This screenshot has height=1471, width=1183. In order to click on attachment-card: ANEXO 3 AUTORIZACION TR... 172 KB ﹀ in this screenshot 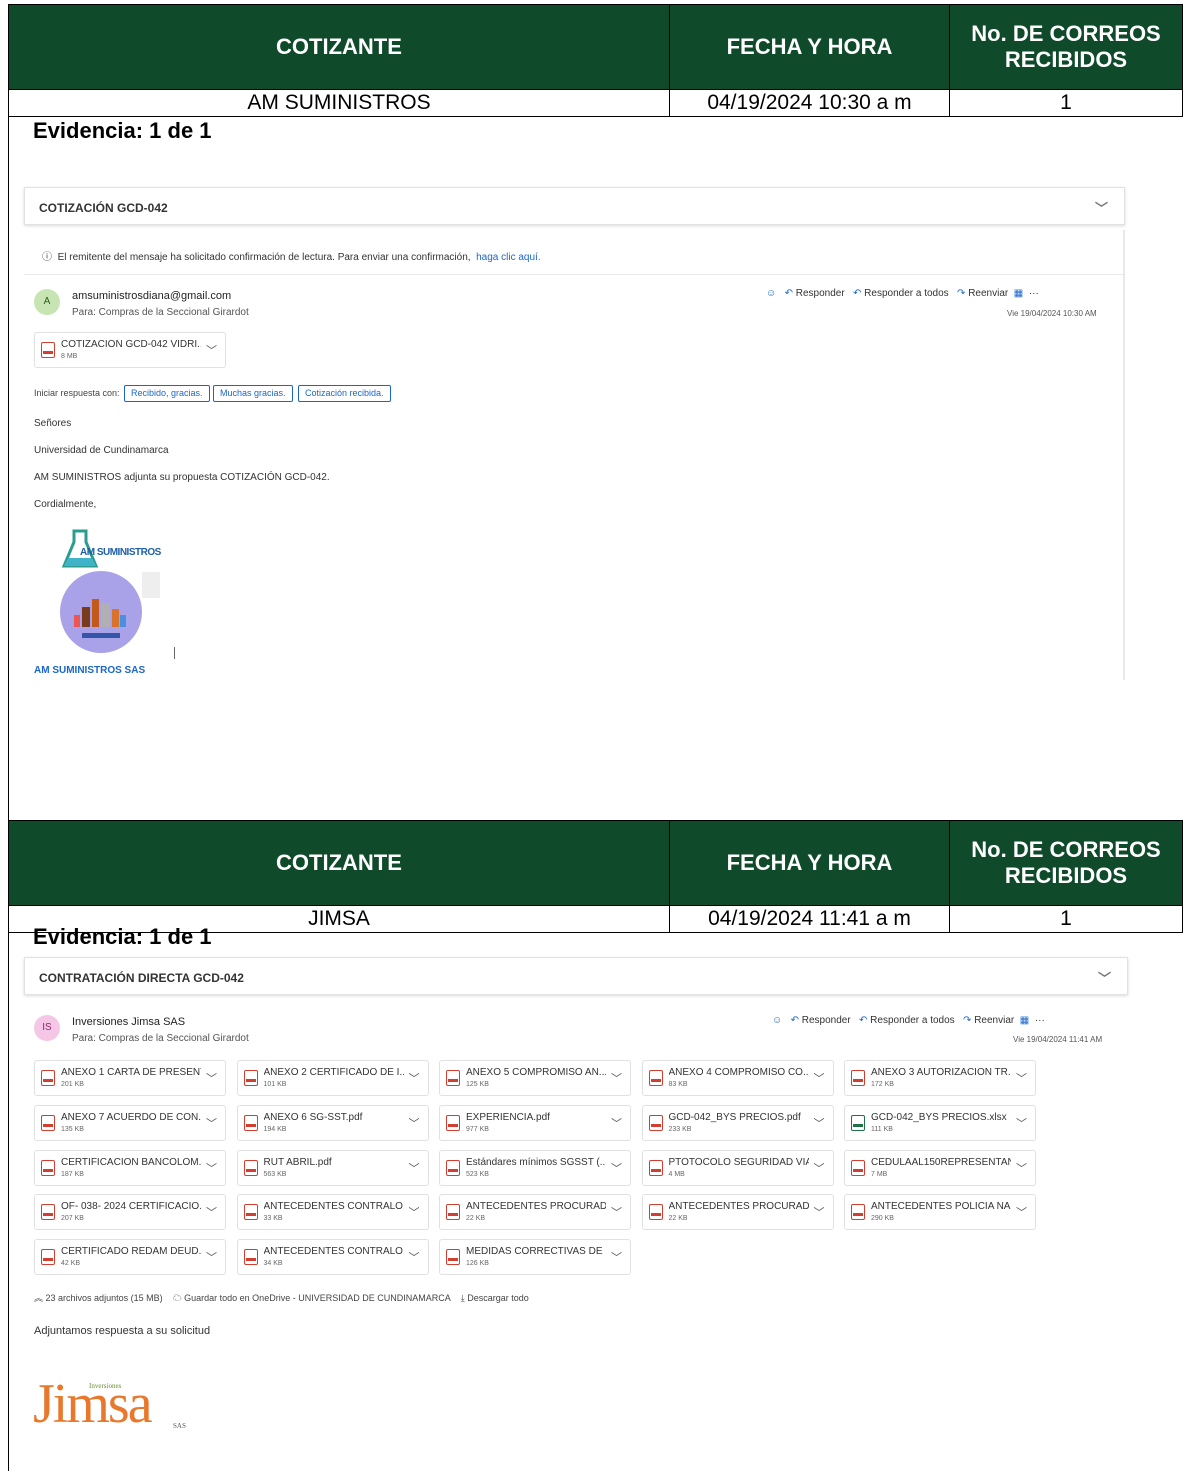, I will do `click(940, 1078)`.